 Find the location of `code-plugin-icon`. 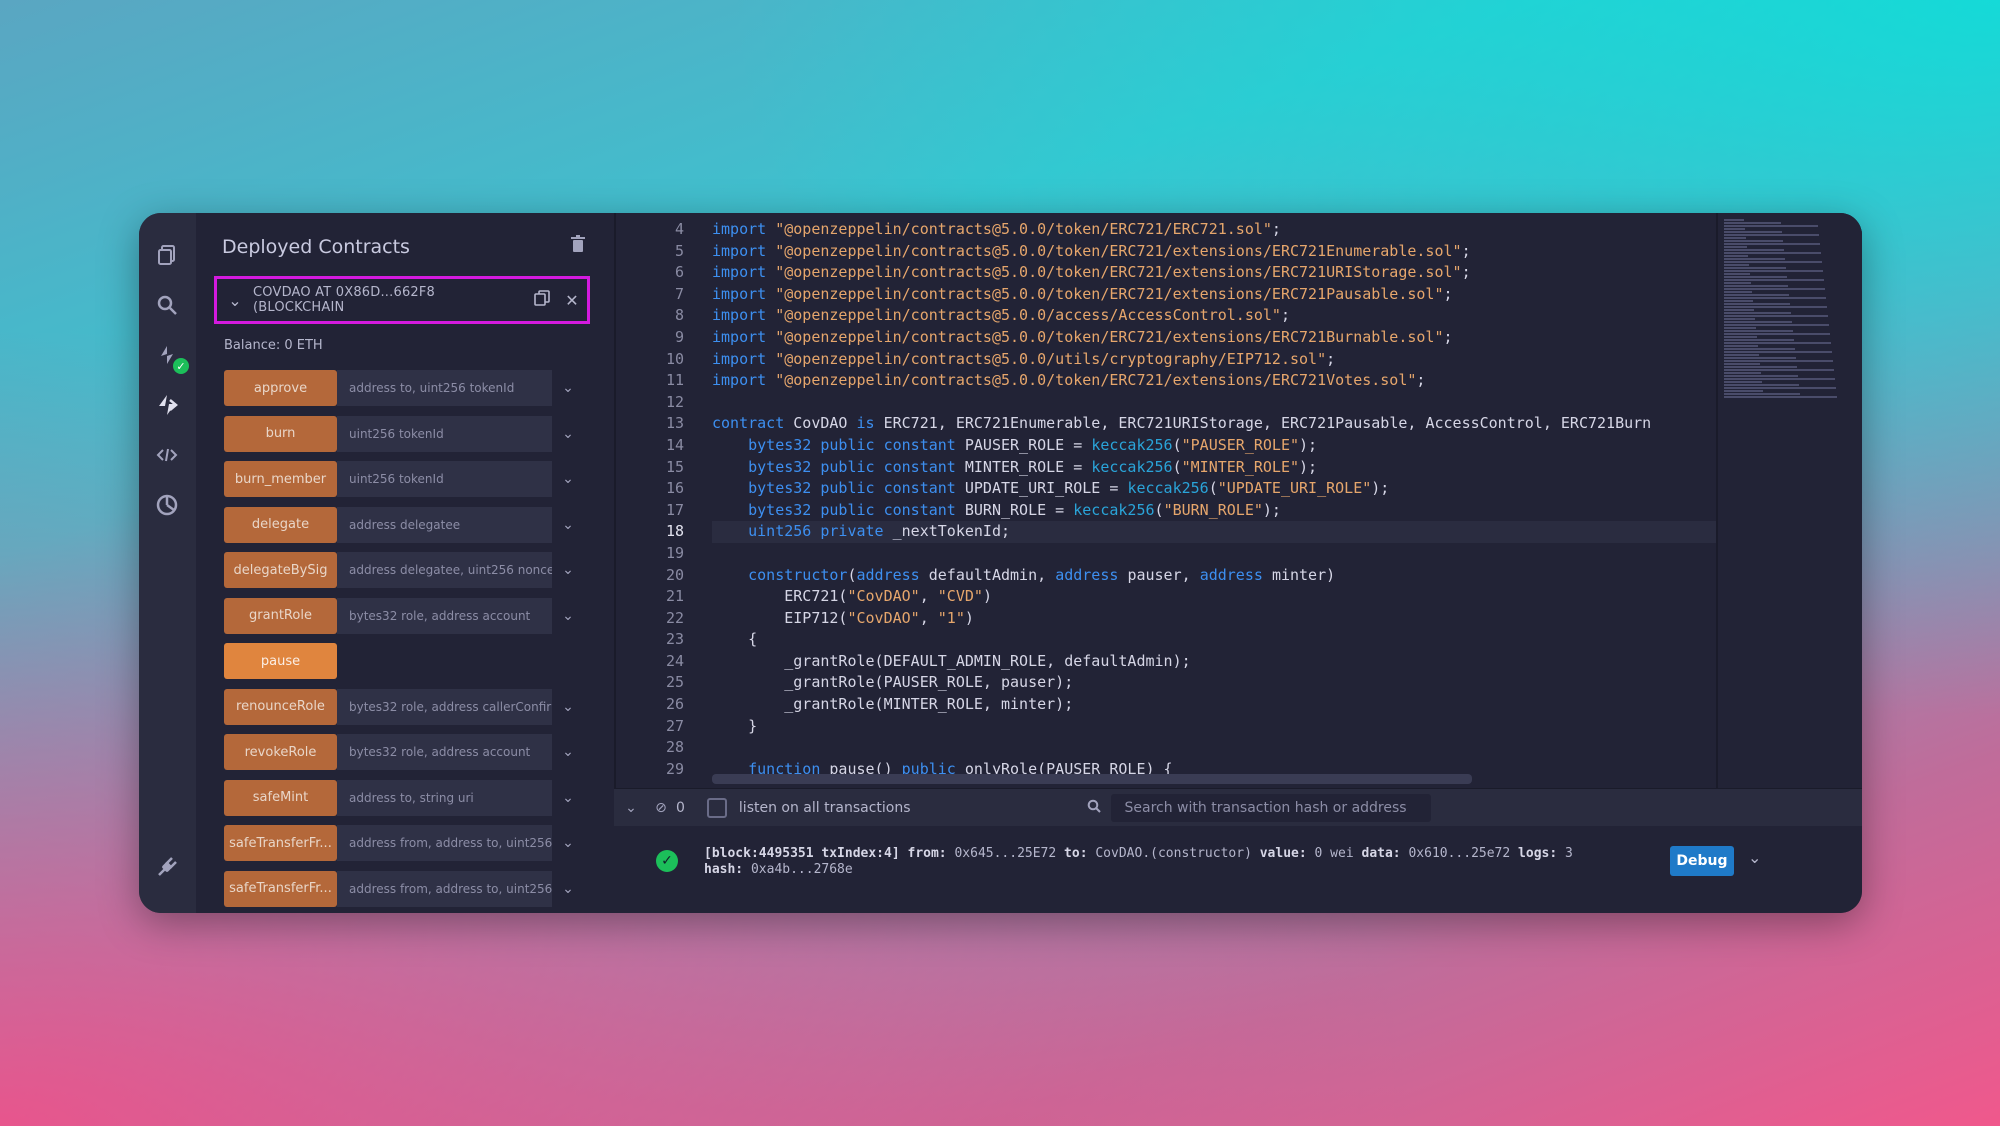

code-plugin-icon is located at coordinates (167, 455).